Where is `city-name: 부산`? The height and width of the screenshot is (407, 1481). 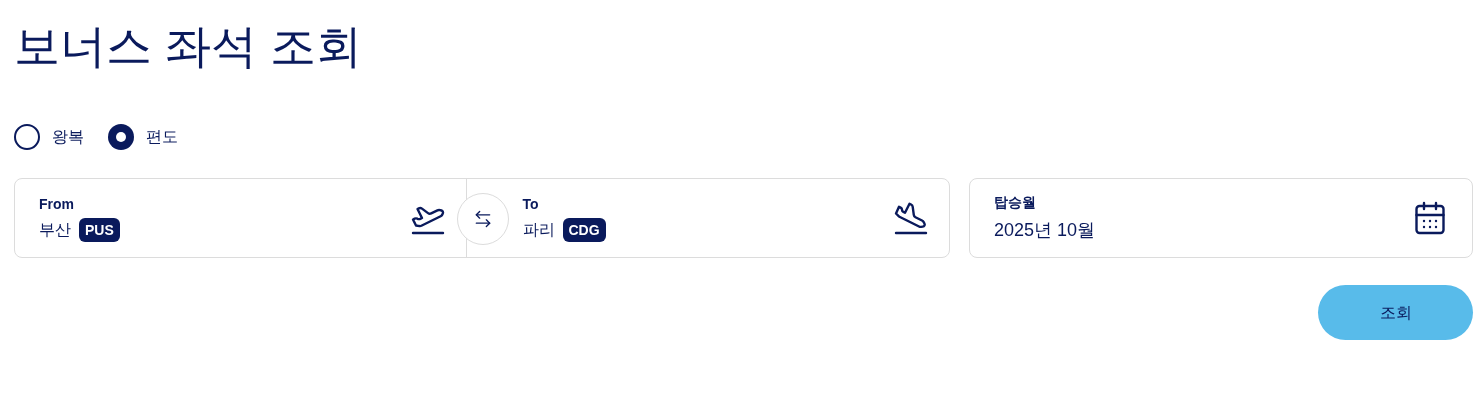 city-name: 부산 is located at coordinates (55, 230).